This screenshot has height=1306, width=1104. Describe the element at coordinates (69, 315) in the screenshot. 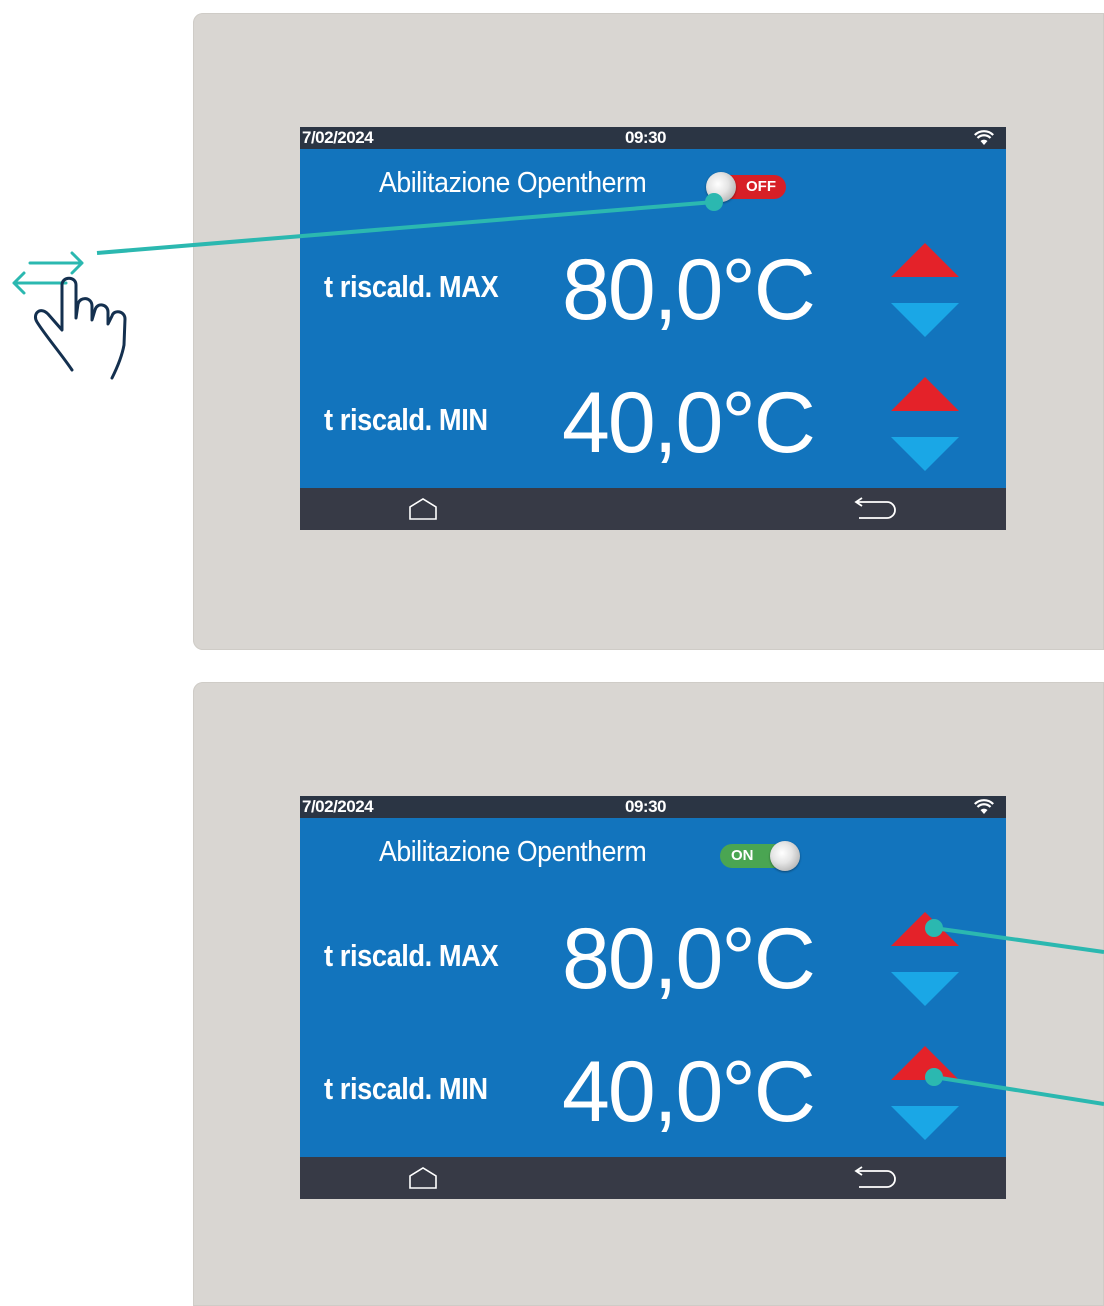

I see `swipe-hand-icon` at that location.